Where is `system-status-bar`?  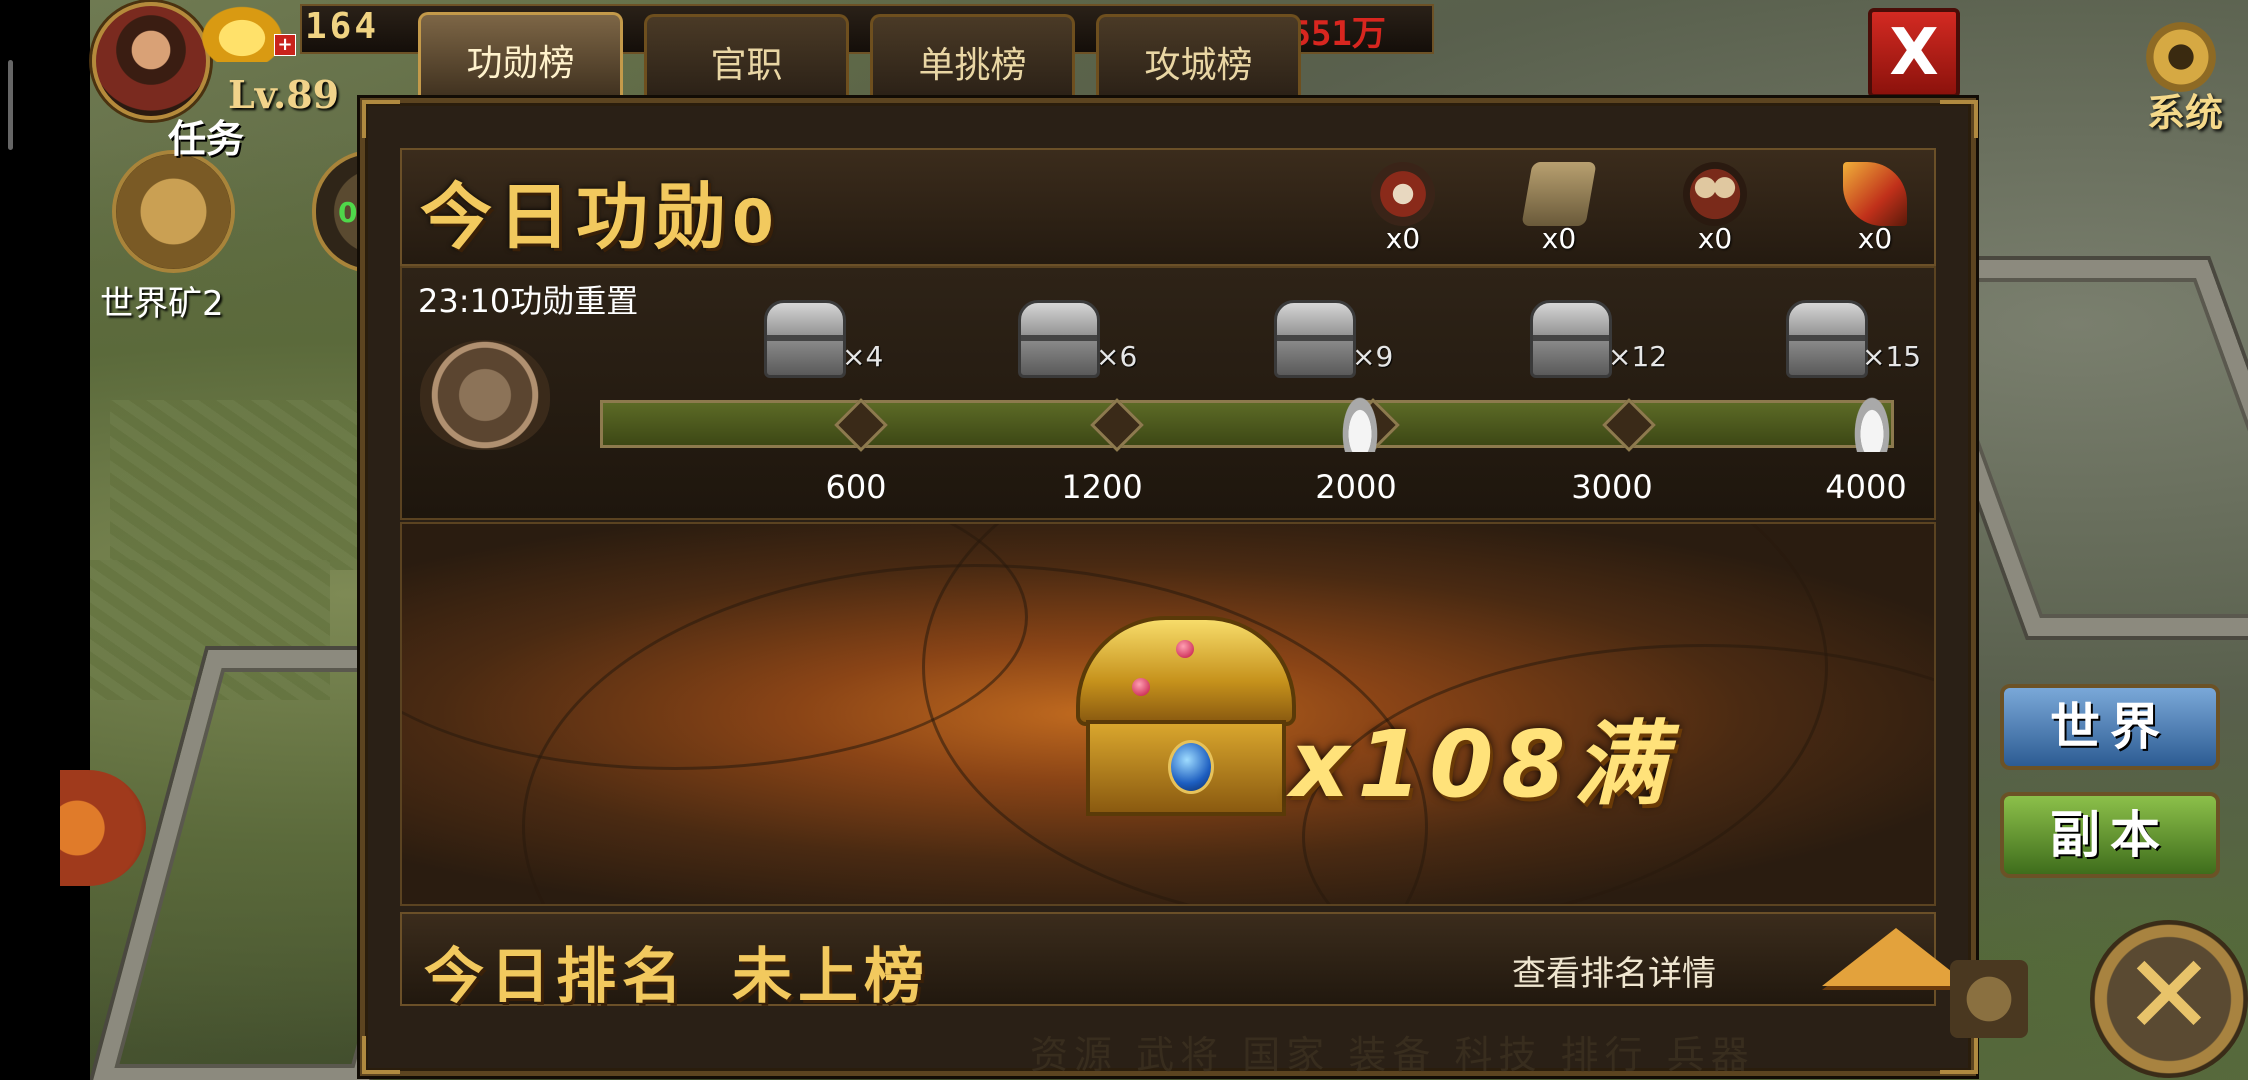
system-status-bar is located at coordinates (45, 540).